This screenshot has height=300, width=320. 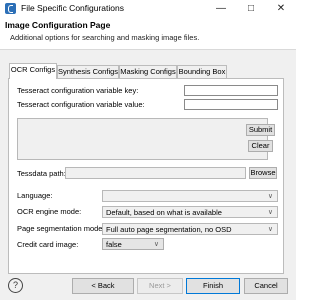 What do you see at coordinates (281, 9) in the screenshot?
I see `close-icon: ✕` at bounding box center [281, 9].